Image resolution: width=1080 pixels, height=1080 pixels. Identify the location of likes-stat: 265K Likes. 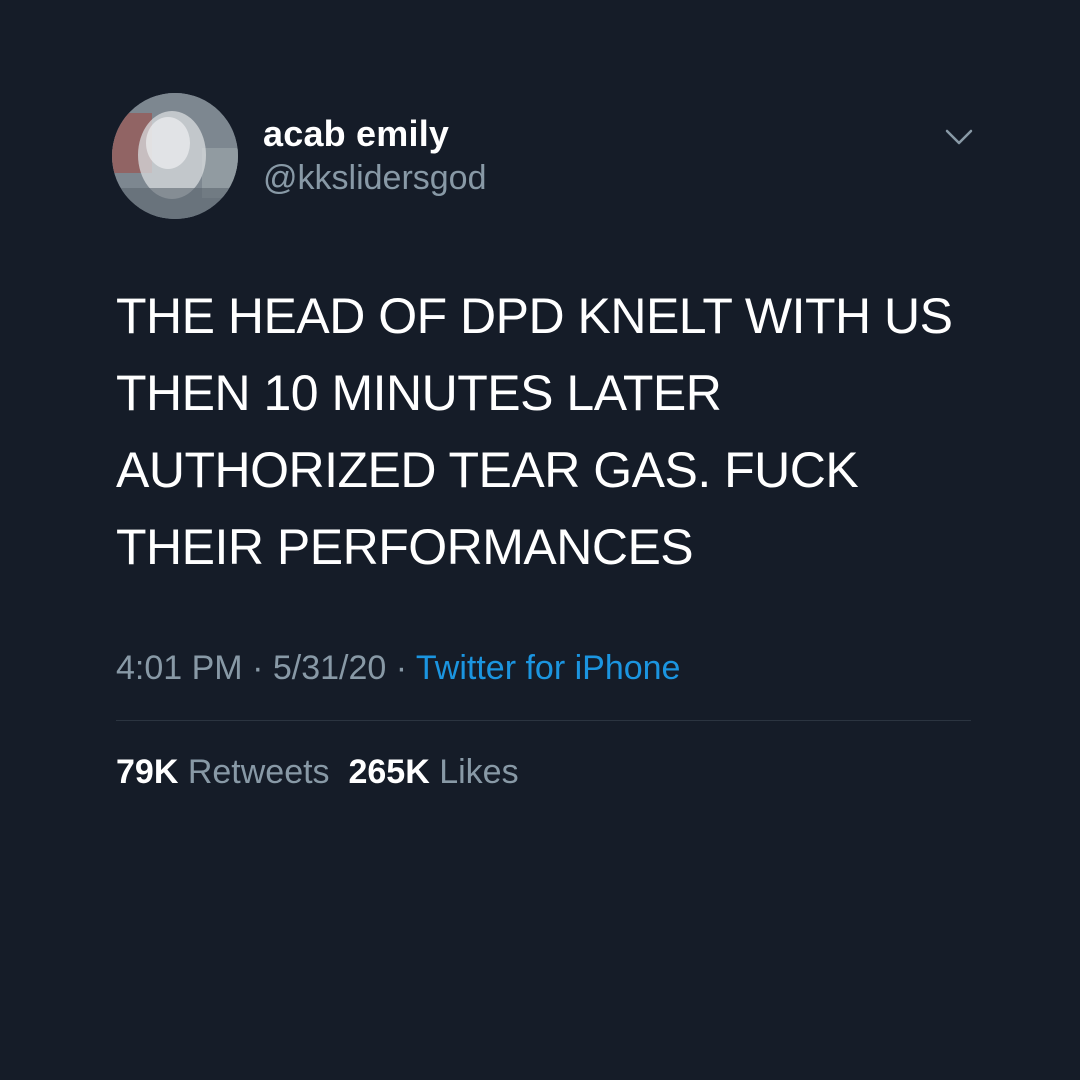
(433, 772).